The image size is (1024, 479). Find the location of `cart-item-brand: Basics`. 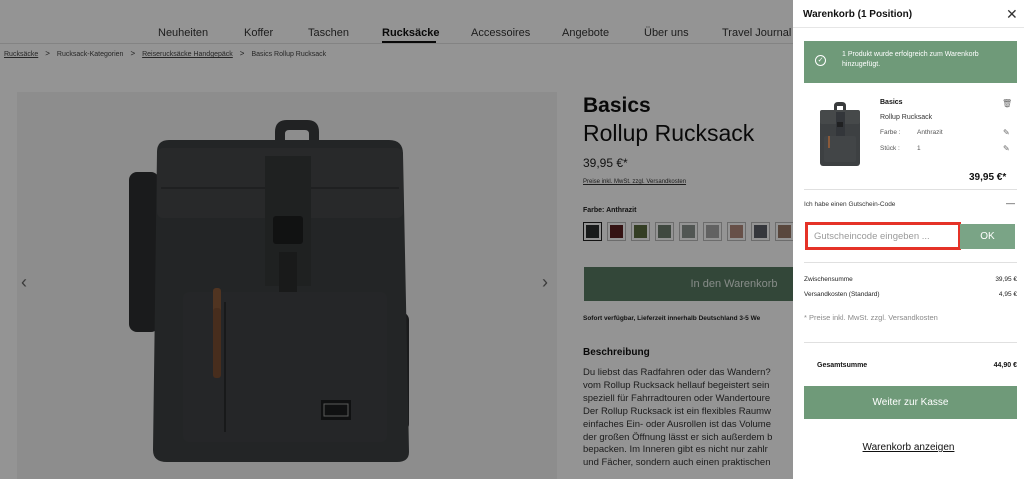

cart-item-brand: Basics is located at coordinates (891, 102).